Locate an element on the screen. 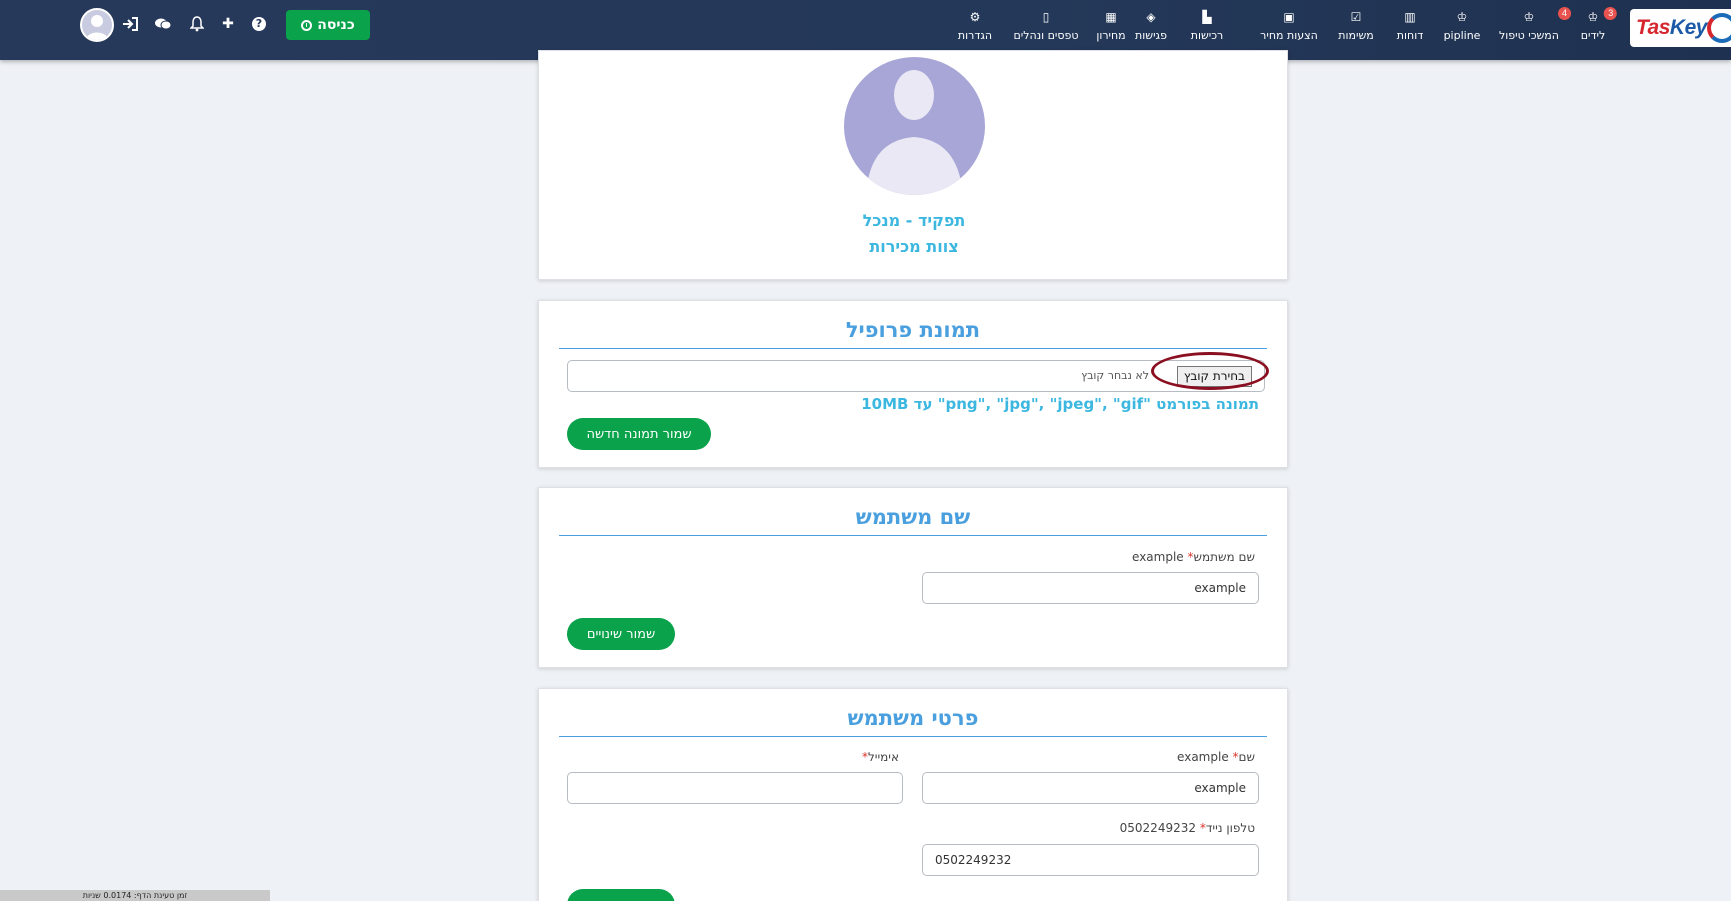 The width and height of the screenshot is (1731, 901). nav-item-2: ♔ pipline is located at coordinates (1462, 30).